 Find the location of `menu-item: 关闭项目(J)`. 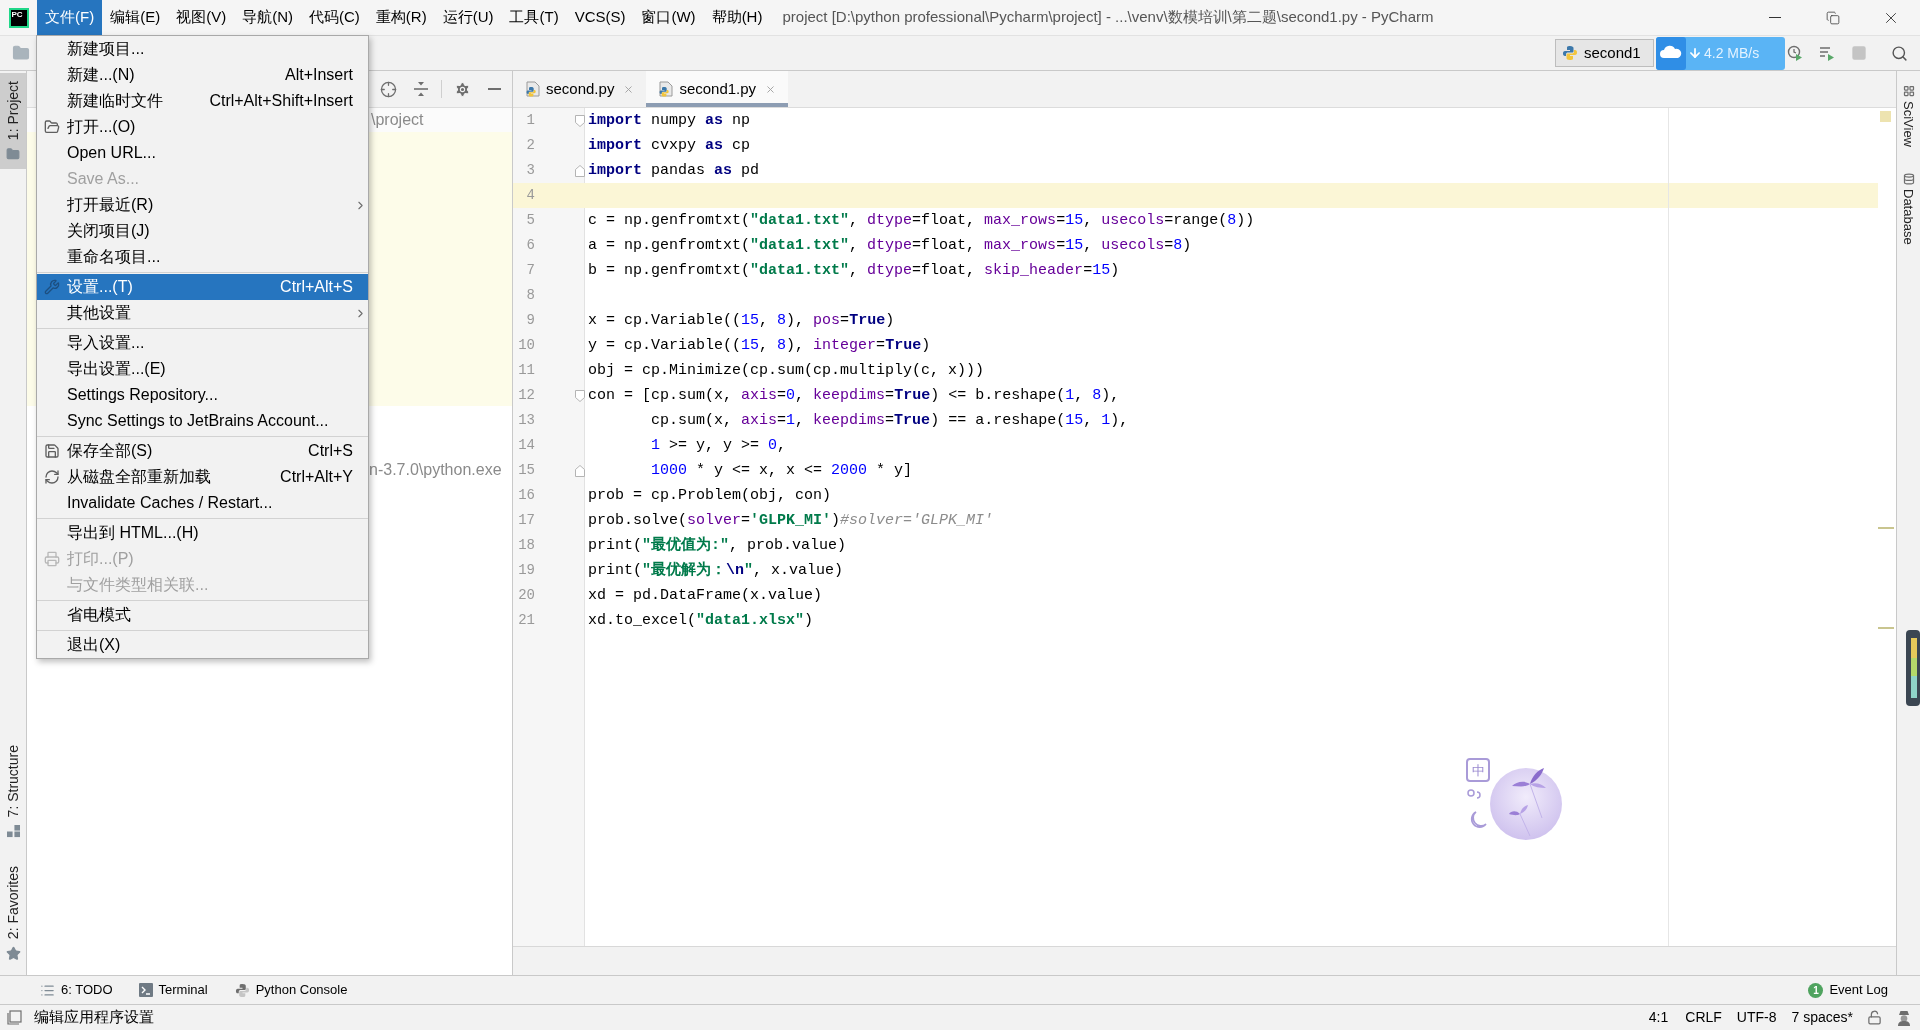

menu-item: 关闭项目(J) is located at coordinates (202, 231).